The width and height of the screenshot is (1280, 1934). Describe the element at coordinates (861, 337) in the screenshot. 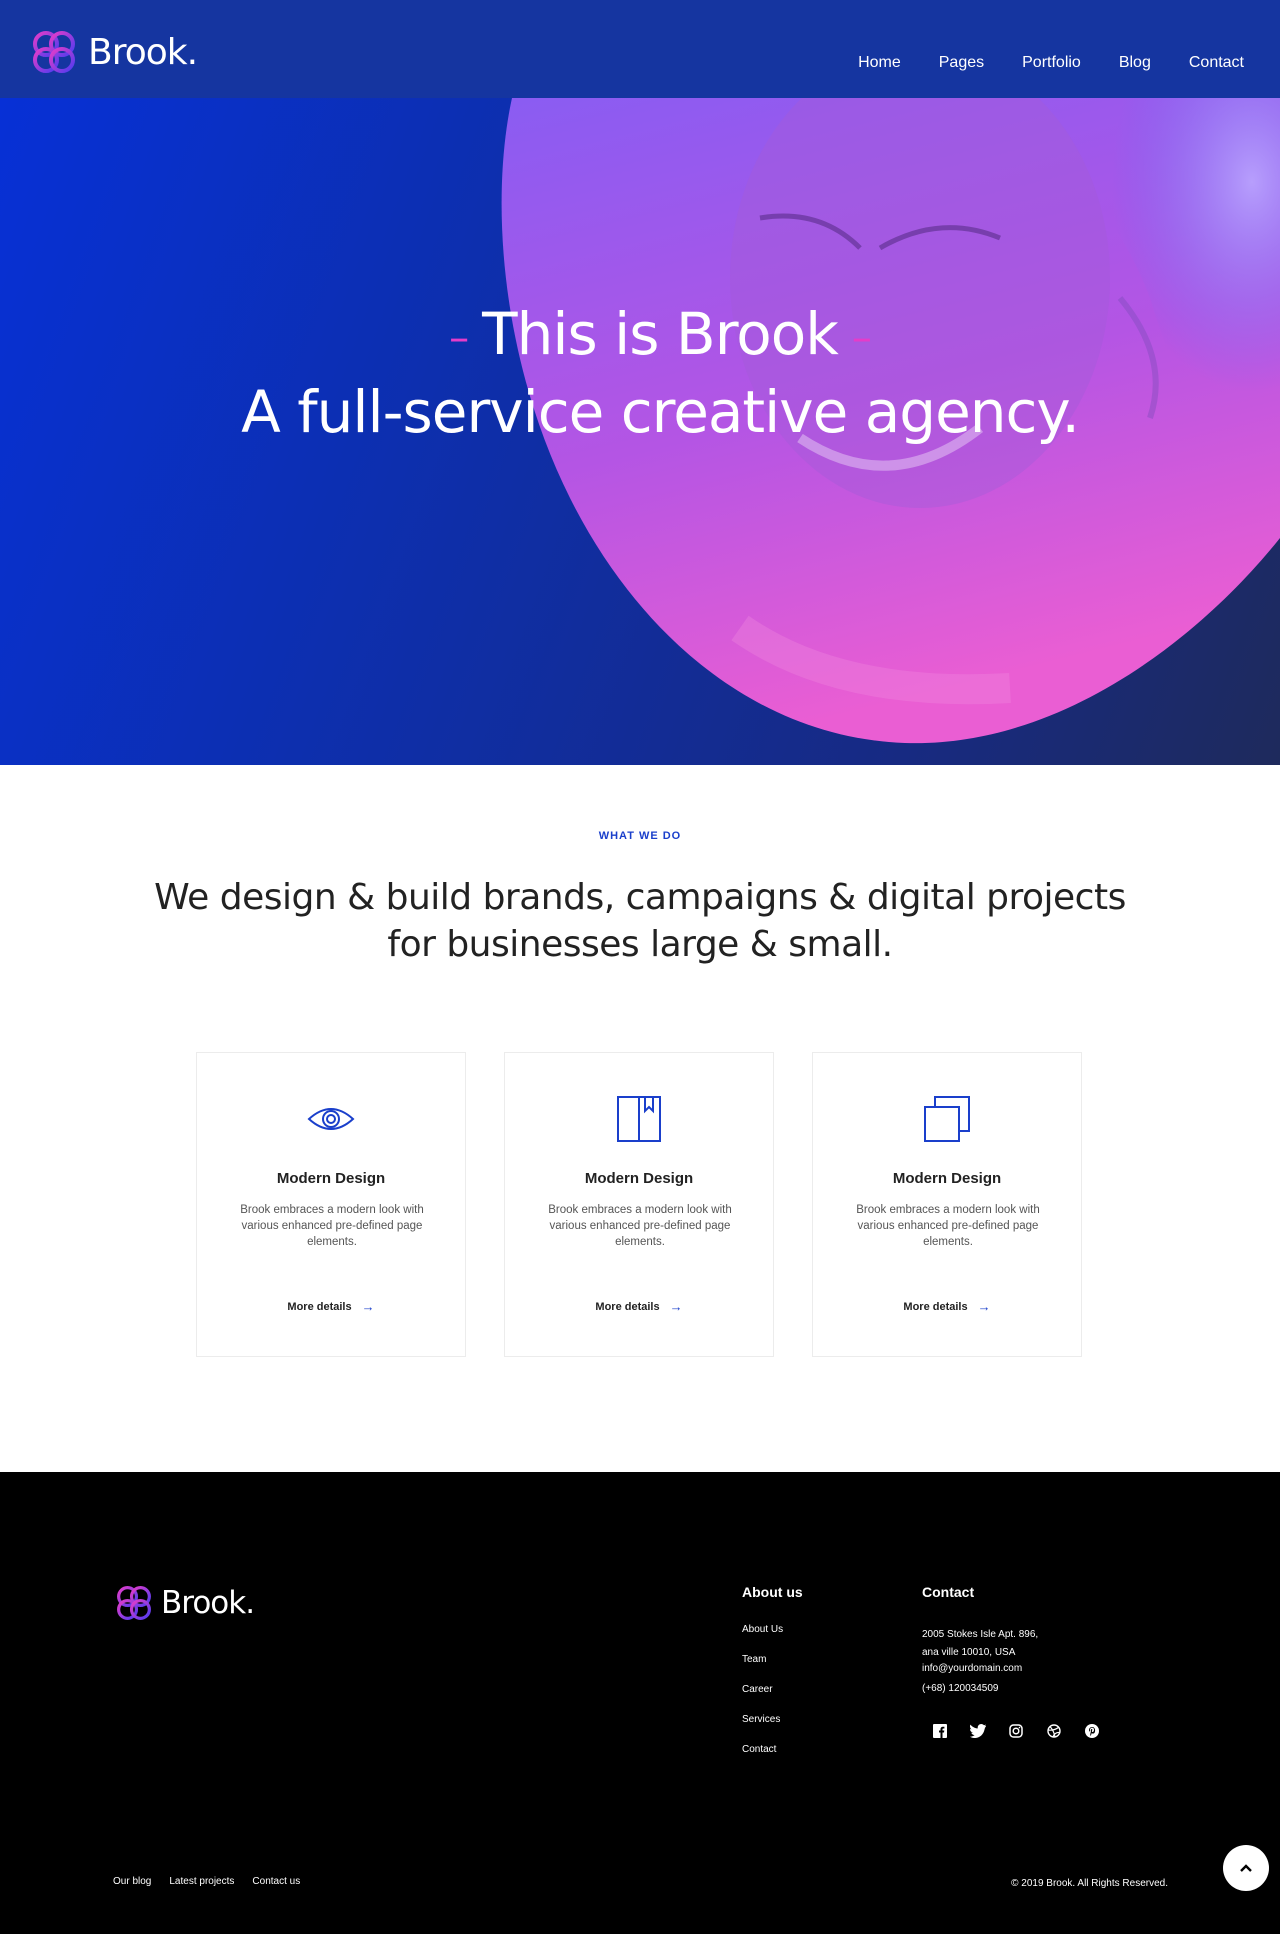

I see `hero-dash-right: –` at that location.